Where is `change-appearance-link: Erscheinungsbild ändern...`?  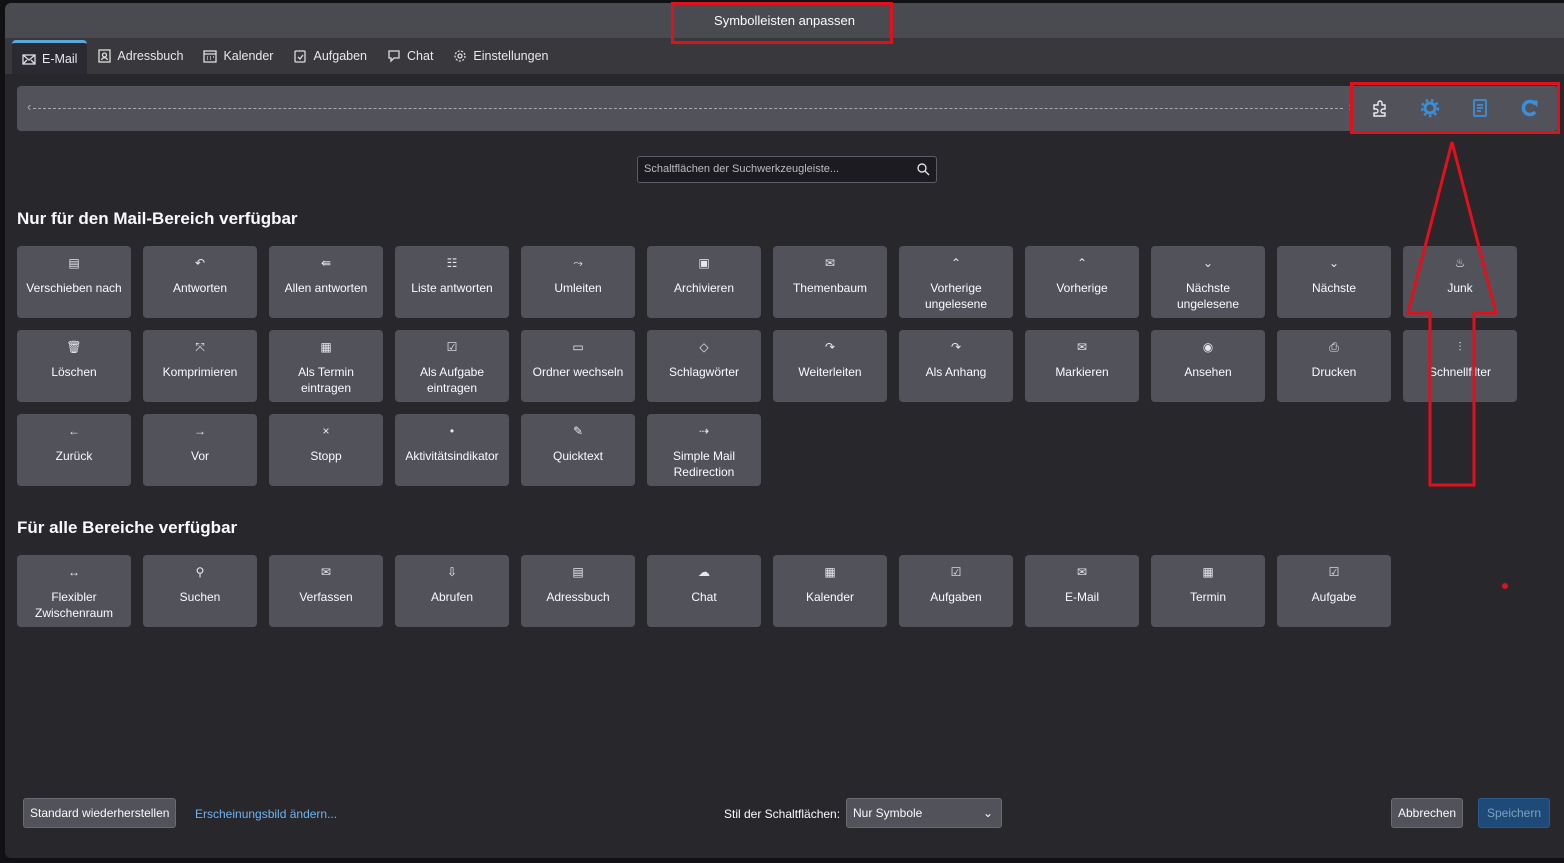
change-appearance-link: Erscheinungsbild ändern... is located at coordinates (266, 814).